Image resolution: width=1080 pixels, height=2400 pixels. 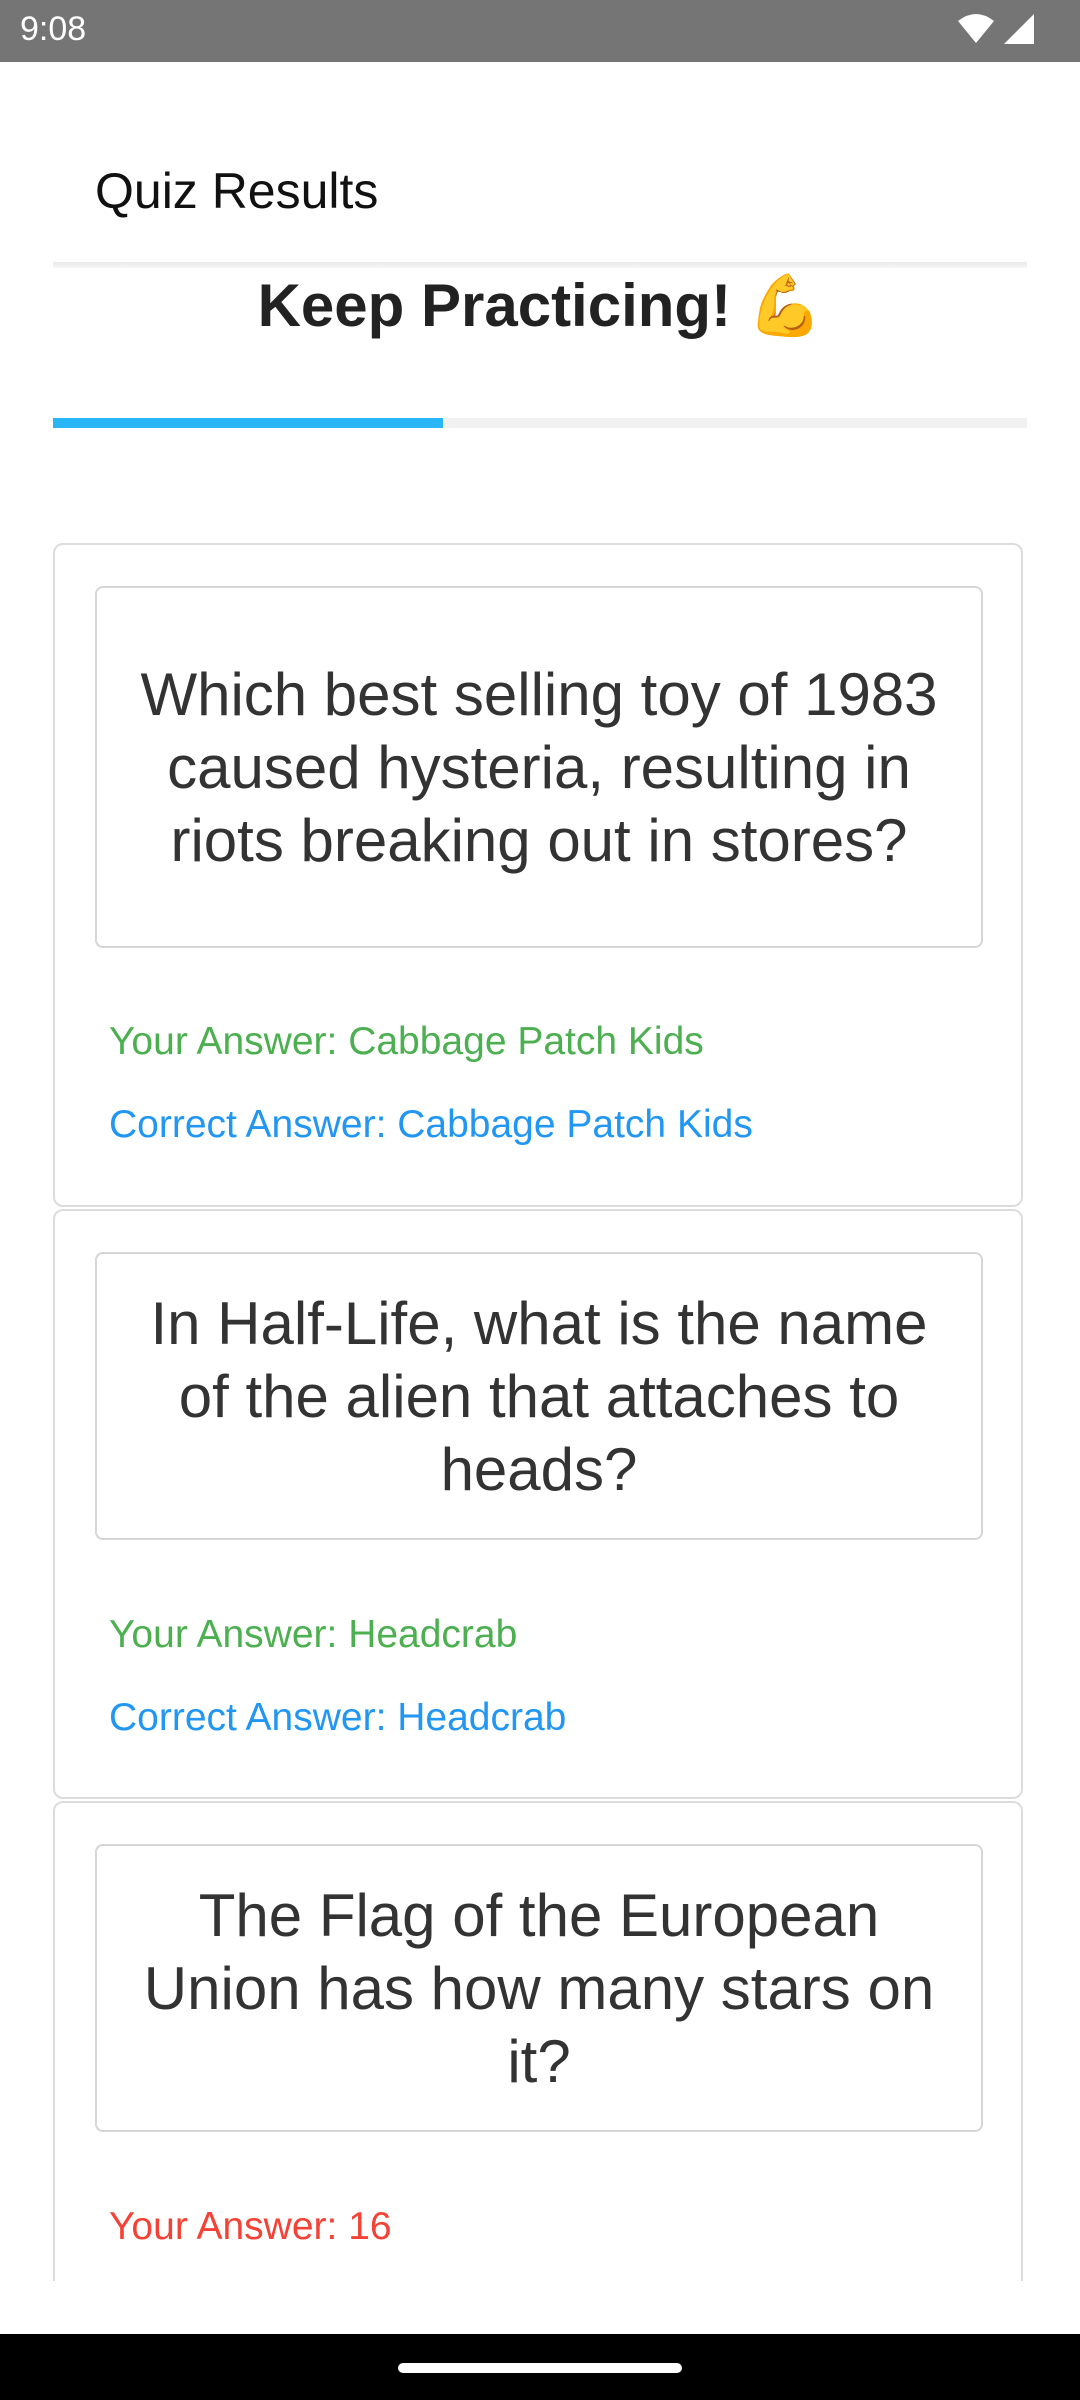 I want to click on wifi-icon, so click(x=976, y=28).